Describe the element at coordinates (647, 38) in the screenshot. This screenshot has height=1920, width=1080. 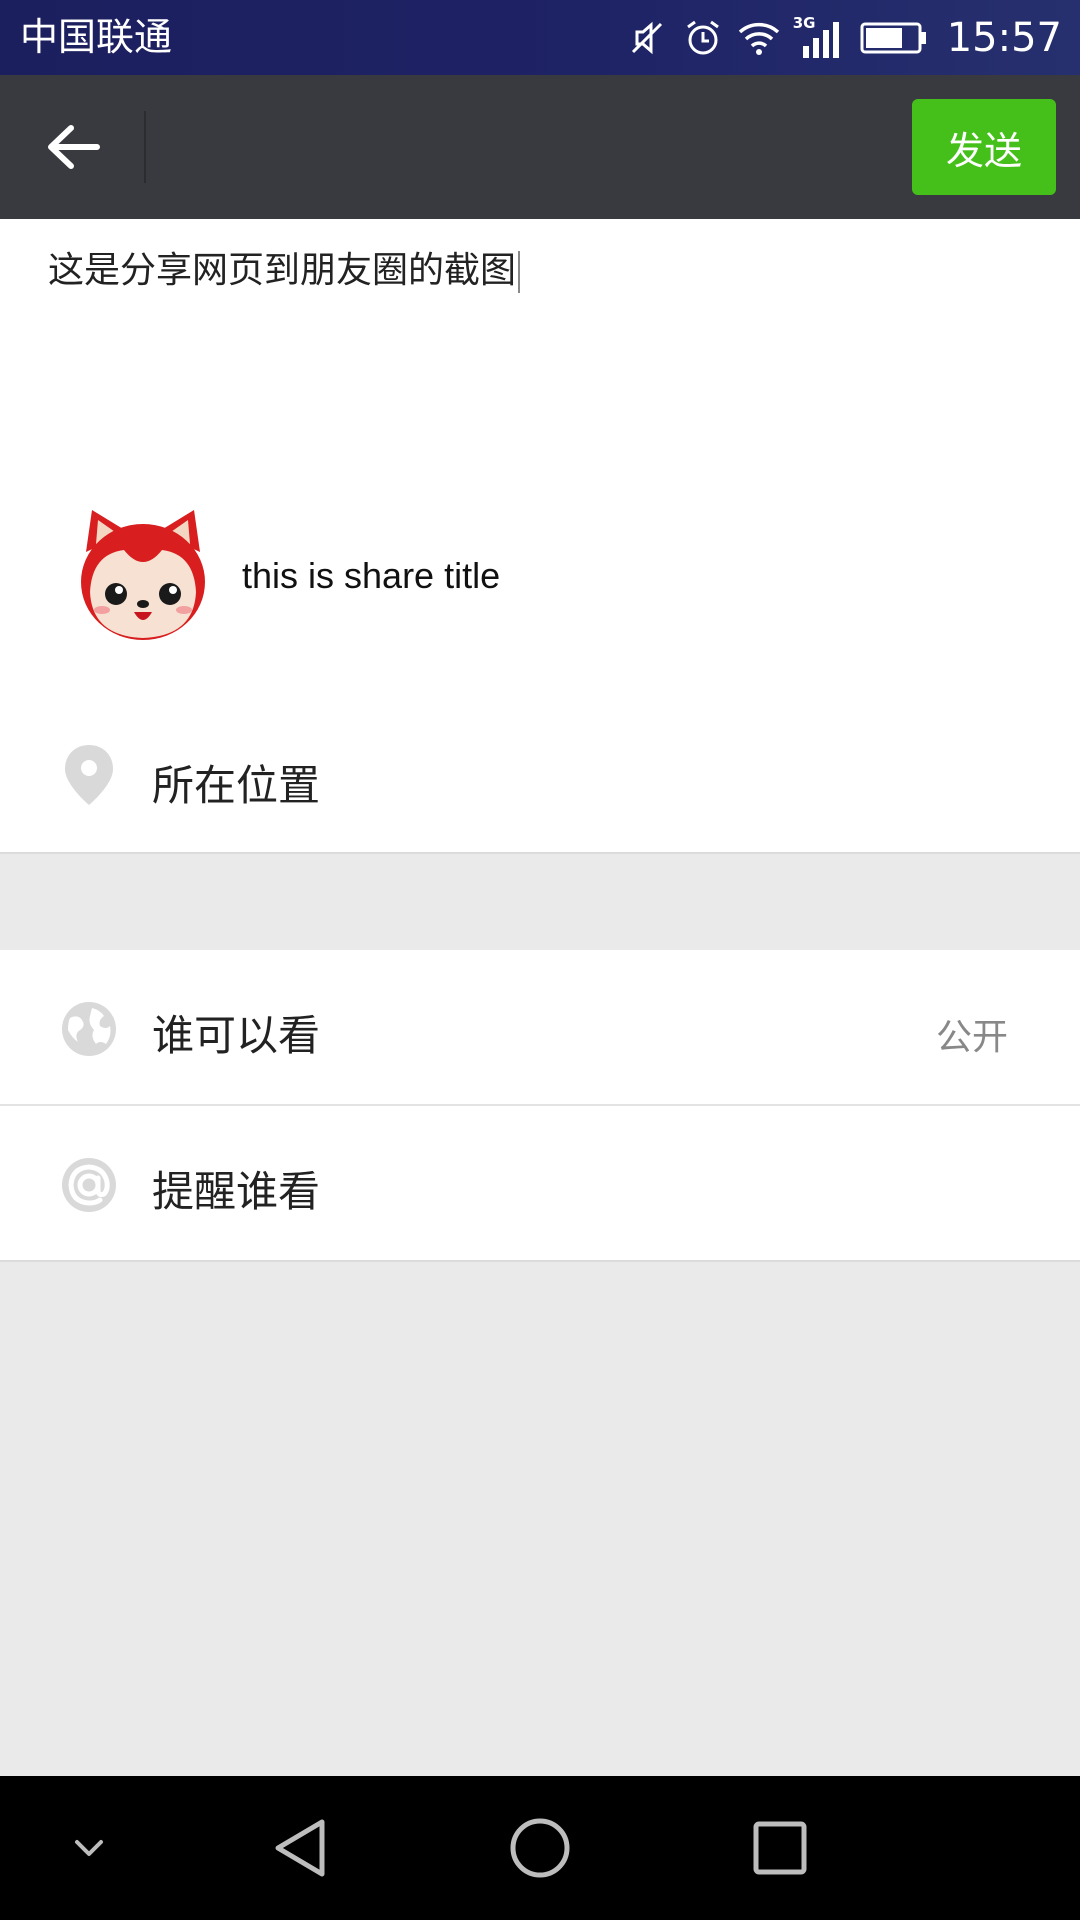
I see `mute-icon` at that location.